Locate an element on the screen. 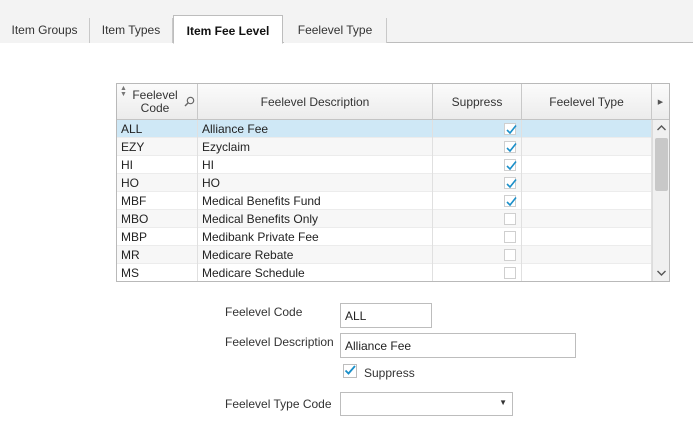  tab-item-fee-level: Item Fee Level is located at coordinates (228, 29).